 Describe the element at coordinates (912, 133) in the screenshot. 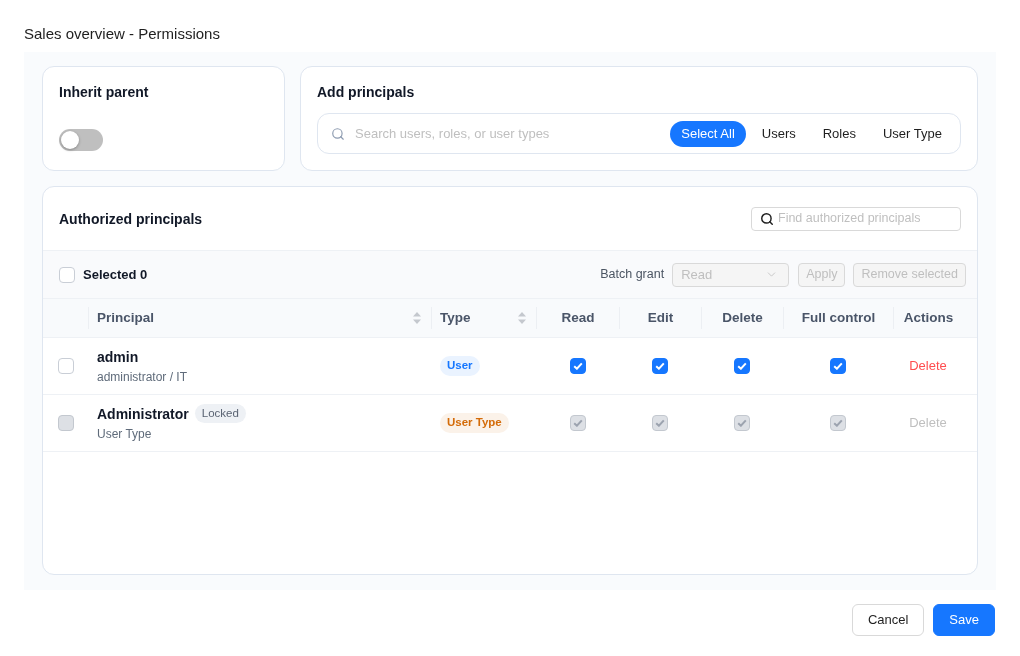

I see `filter-tab: User Type` at that location.